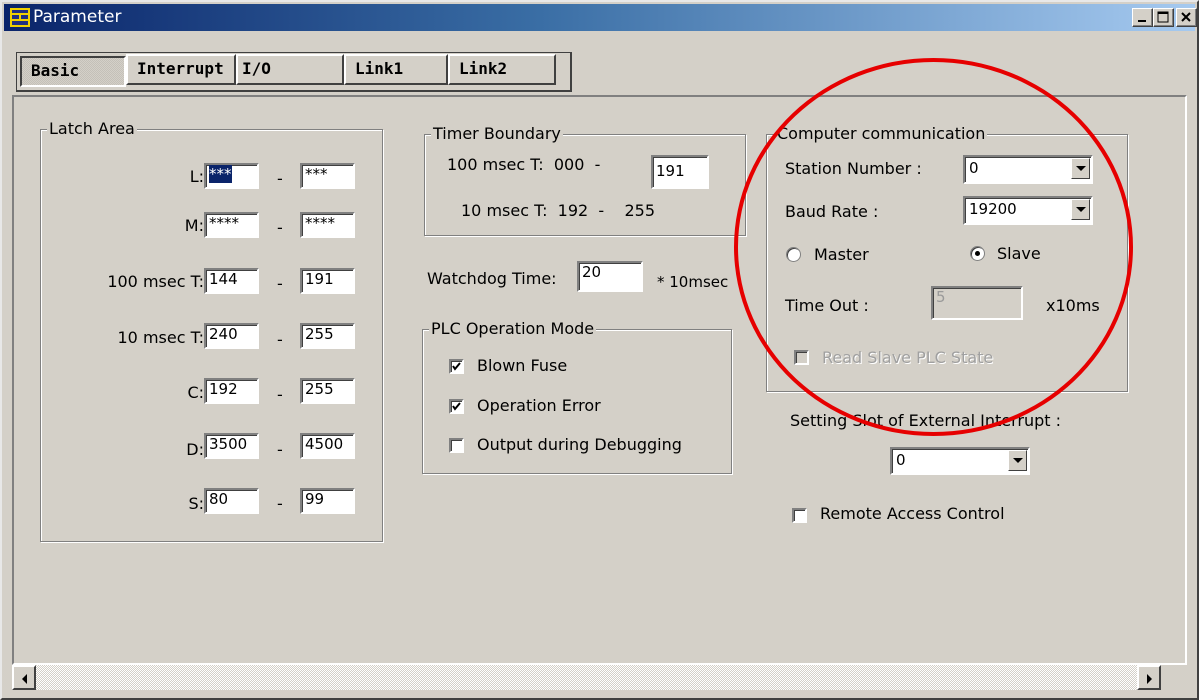 Image resolution: width=1199 pixels, height=700 pixels. What do you see at coordinates (853, 168) in the screenshot?
I see `station-number-label: Station Number :` at bounding box center [853, 168].